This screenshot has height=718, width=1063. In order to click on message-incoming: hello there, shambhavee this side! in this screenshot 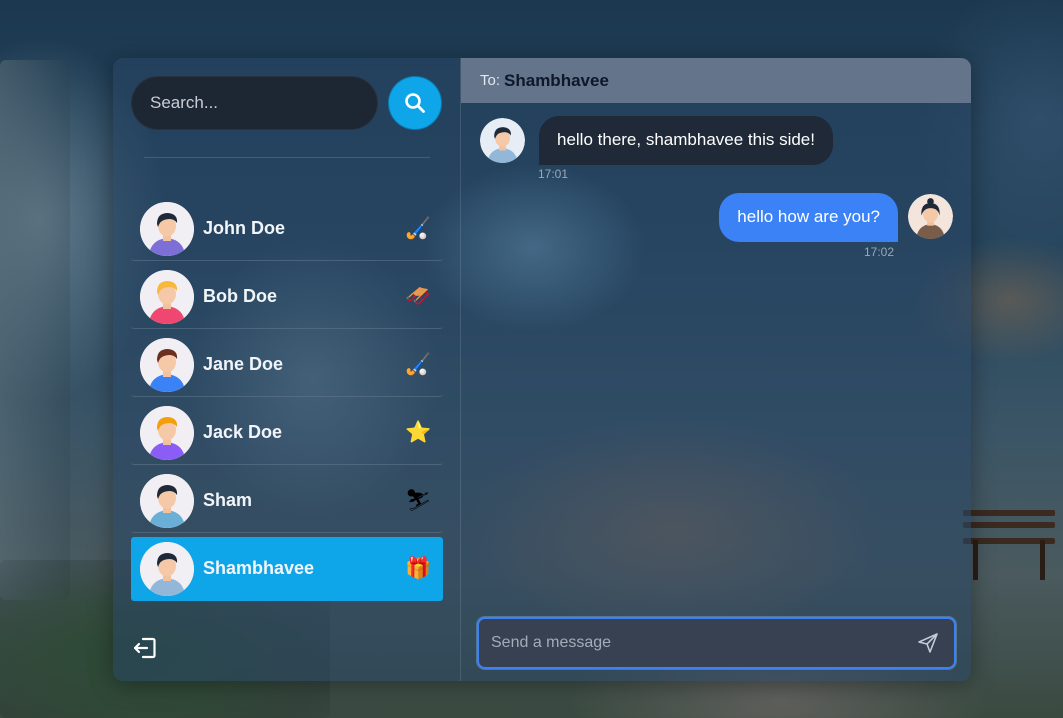, I will do `click(716, 140)`.